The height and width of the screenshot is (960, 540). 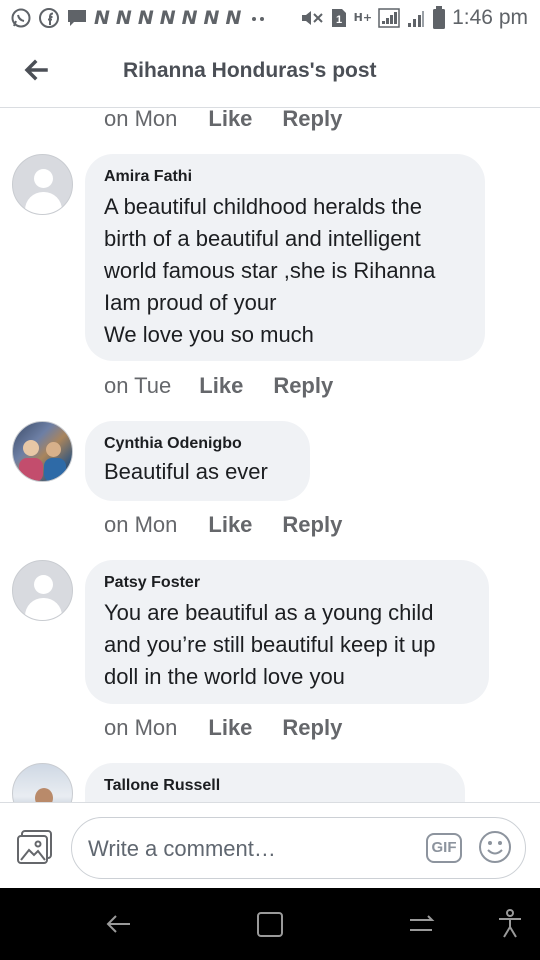 What do you see at coordinates (21, 18) in the screenshot?
I see `whatsapp-icon` at bounding box center [21, 18].